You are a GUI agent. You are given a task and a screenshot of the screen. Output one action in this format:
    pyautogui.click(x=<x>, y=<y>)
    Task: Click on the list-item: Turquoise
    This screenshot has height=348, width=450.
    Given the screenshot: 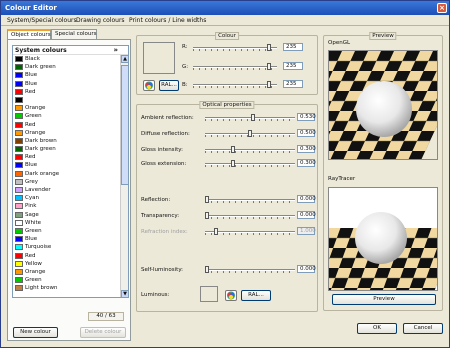 What is the action you would take?
    pyautogui.click(x=70, y=247)
    